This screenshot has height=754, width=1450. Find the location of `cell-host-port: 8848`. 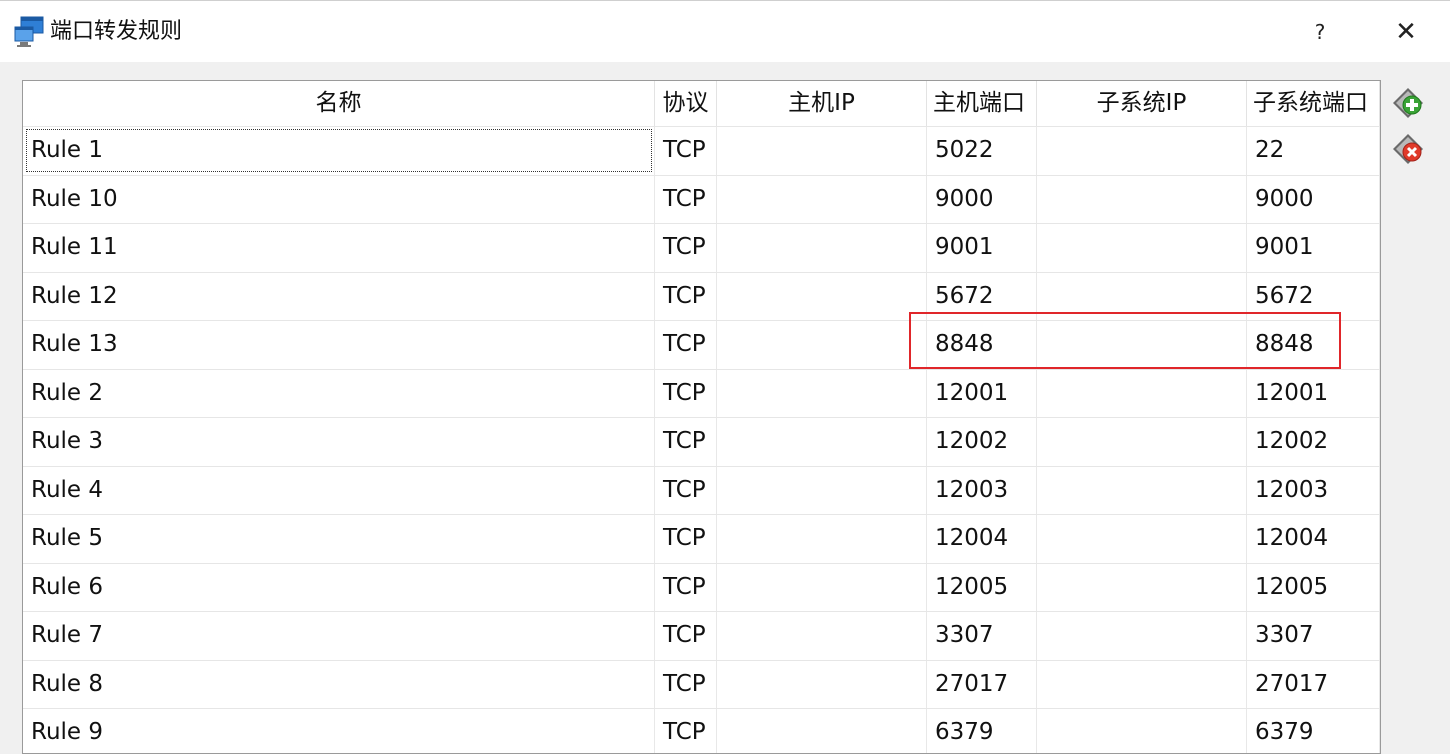

cell-host-port: 8848 is located at coordinates (982, 345).